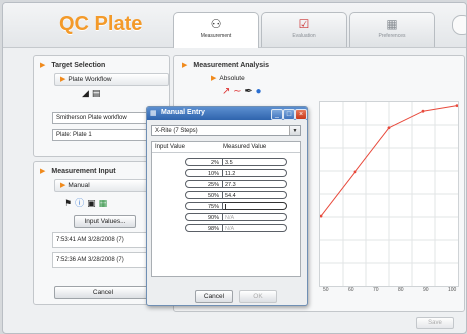  I want to click on text-caret, so click(225, 206).